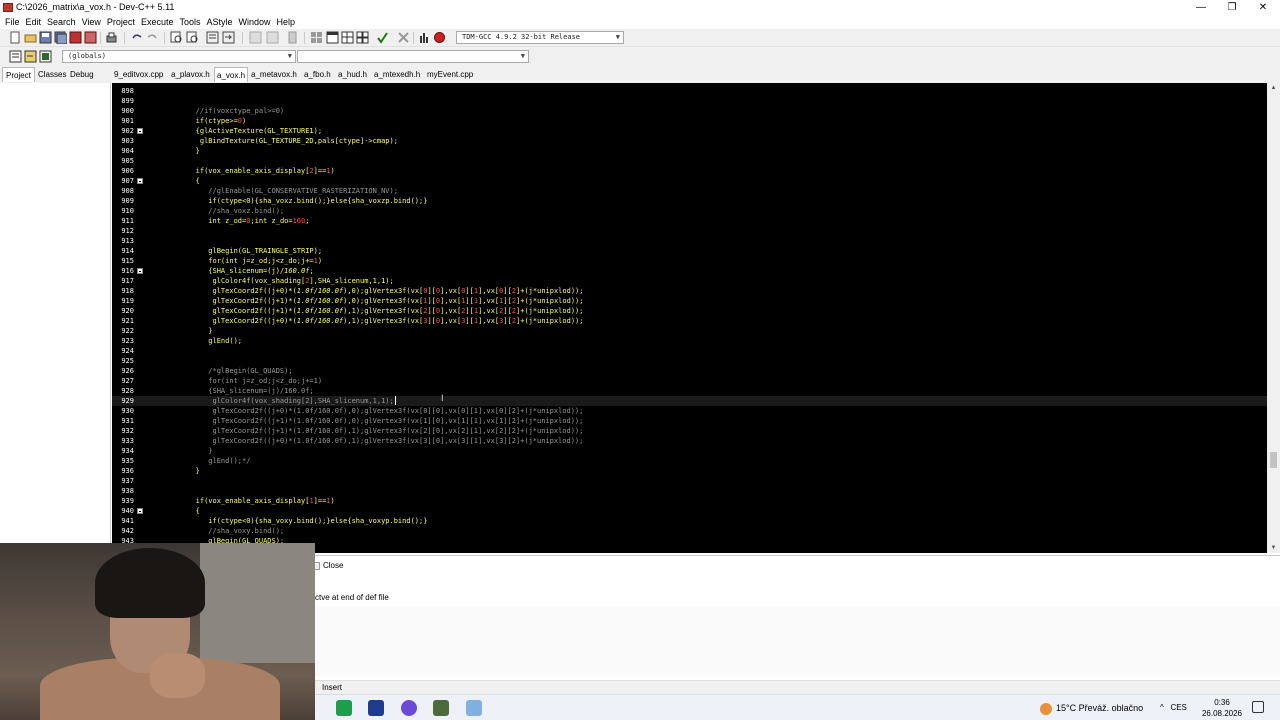  What do you see at coordinates (382, 37) in the screenshot?
I see `check-syntax-icon` at bounding box center [382, 37].